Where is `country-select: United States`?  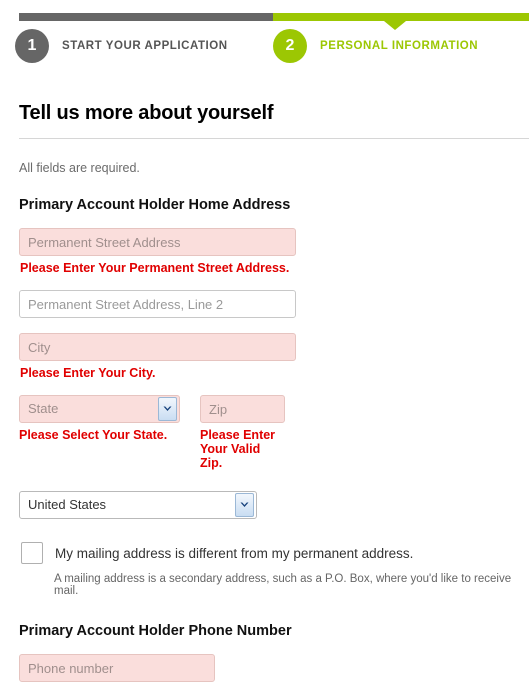 country-select: United States is located at coordinates (138, 505).